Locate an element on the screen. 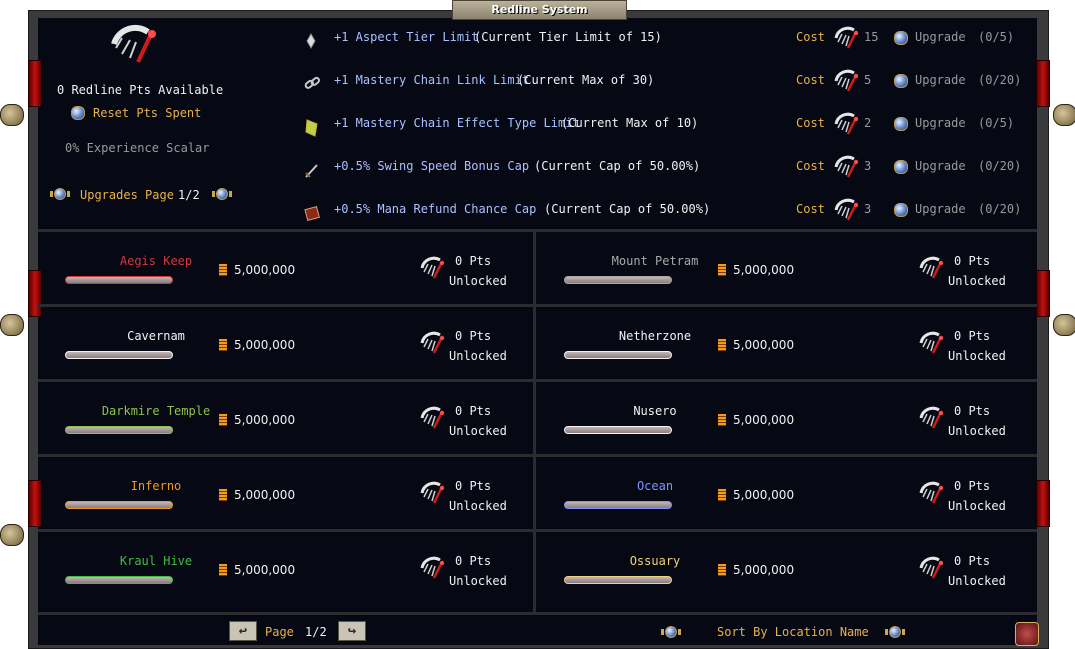 The width and height of the screenshot is (1075, 649). upgrades-page-value: 1/2 is located at coordinates (189, 195).